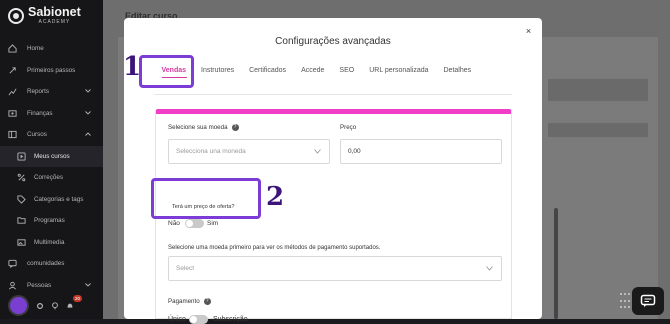 This screenshot has width=670, height=324. I want to click on brand-logo: Sabionet ACADEMY, so click(44, 15).